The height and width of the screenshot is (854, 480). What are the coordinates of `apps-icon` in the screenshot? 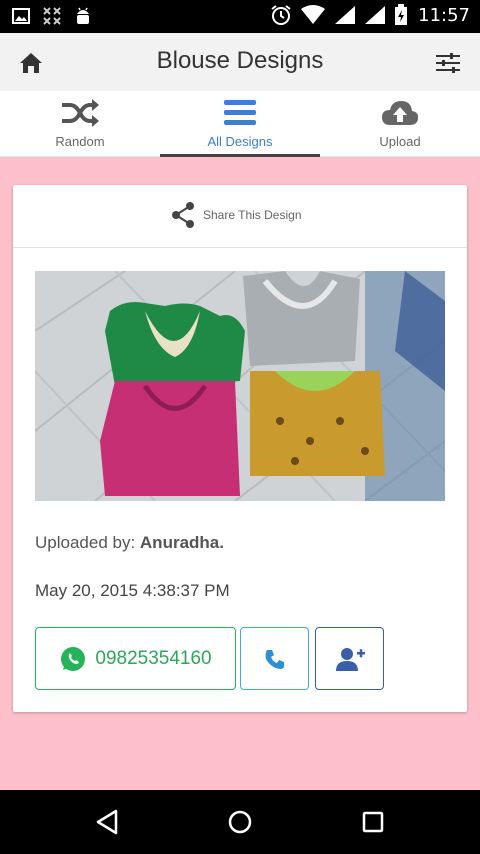 It's located at (52, 16).